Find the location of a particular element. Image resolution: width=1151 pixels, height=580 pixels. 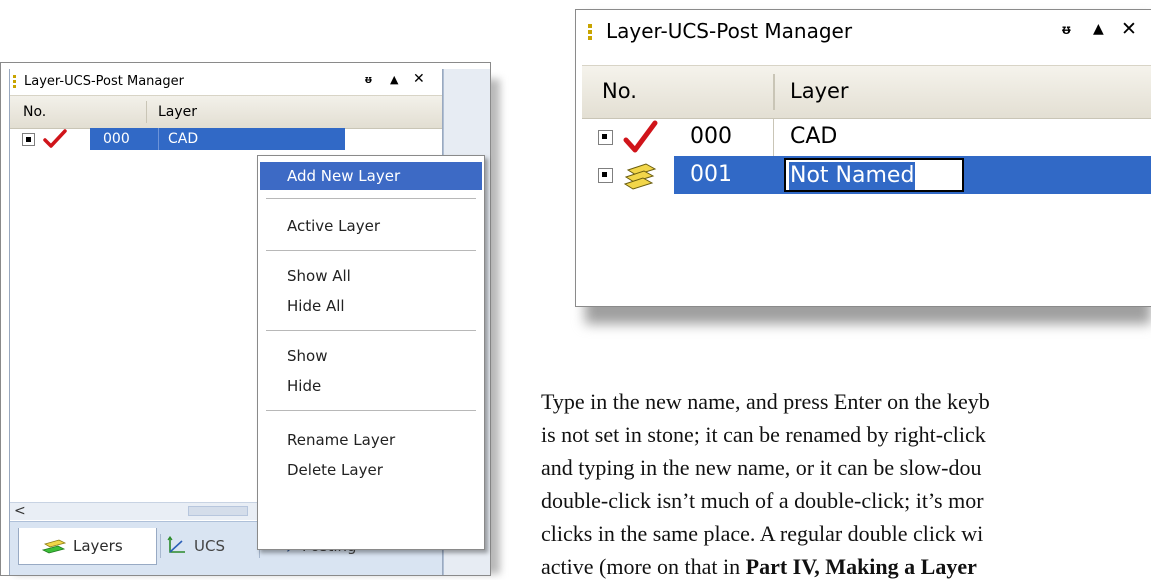

scroll-left-arrow-icon: < is located at coordinates (20, 511).